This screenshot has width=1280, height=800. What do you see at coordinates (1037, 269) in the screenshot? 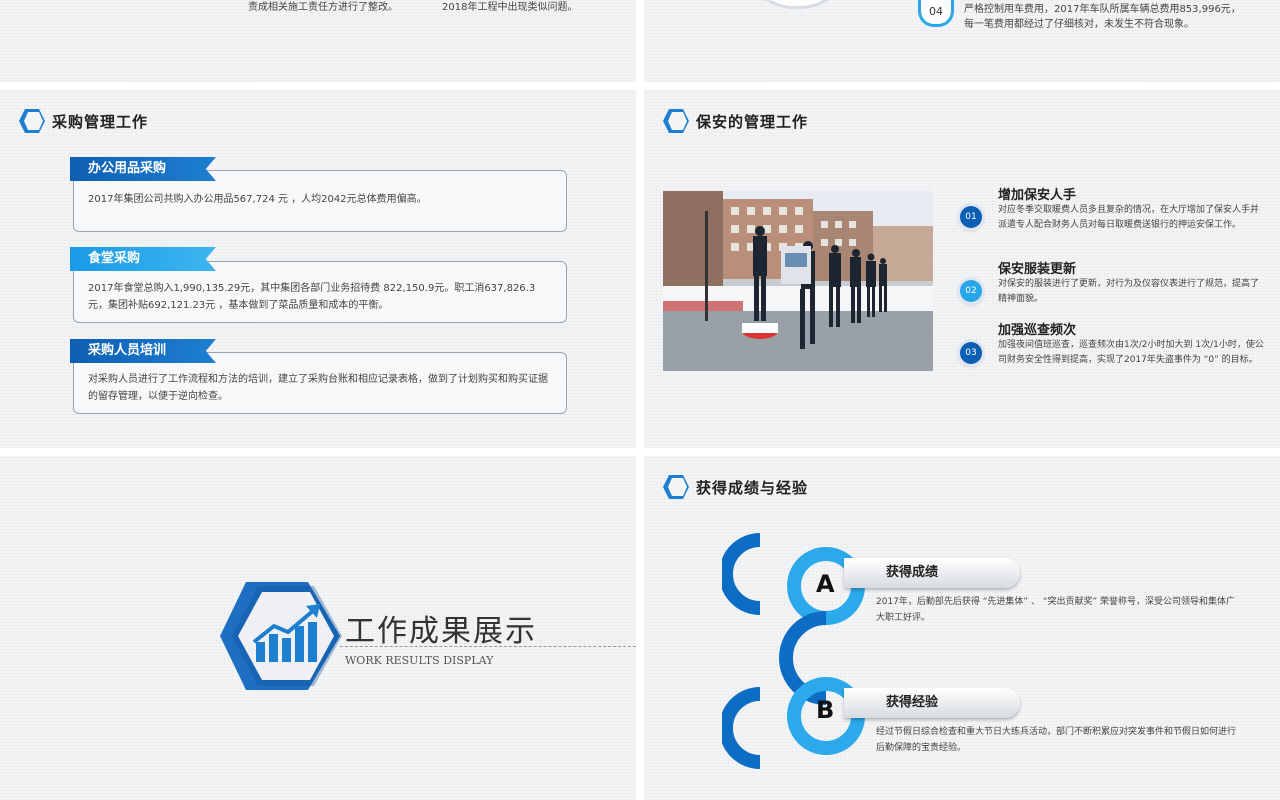
I see `item-heading: 保安服装更新` at bounding box center [1037, 269].